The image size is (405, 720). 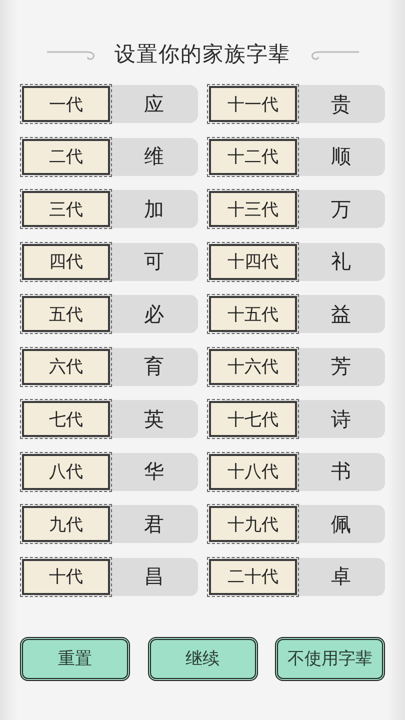 What do you see at coordinates (154, 471) in the screenshot?
I see `generation-character: 华` at bounding box center [154, 471].